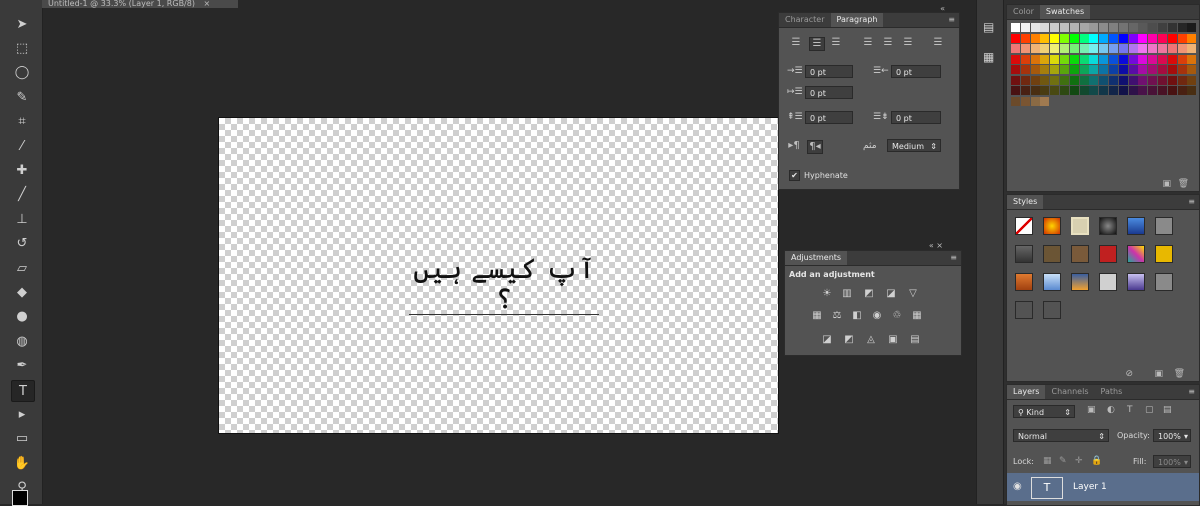 Image resolution: width=1200 pixels, height=506 pixels. Describe the element at coordinates (22, 219) in the screenshot. I see `clone-stamp-tool-icon: ⊥` at that location.